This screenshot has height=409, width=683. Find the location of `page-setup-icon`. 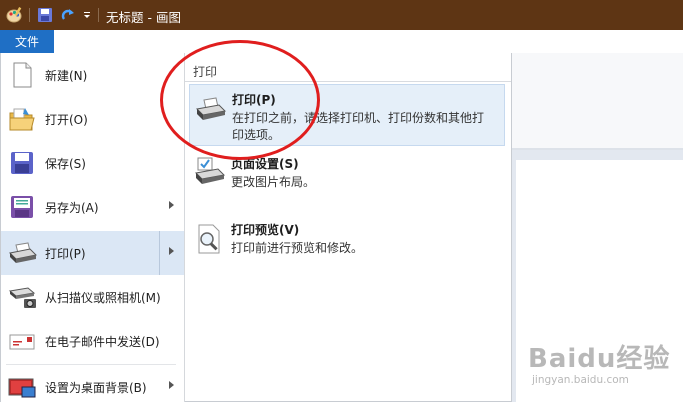

page-setup-icon is located at coordinates (209, 173).